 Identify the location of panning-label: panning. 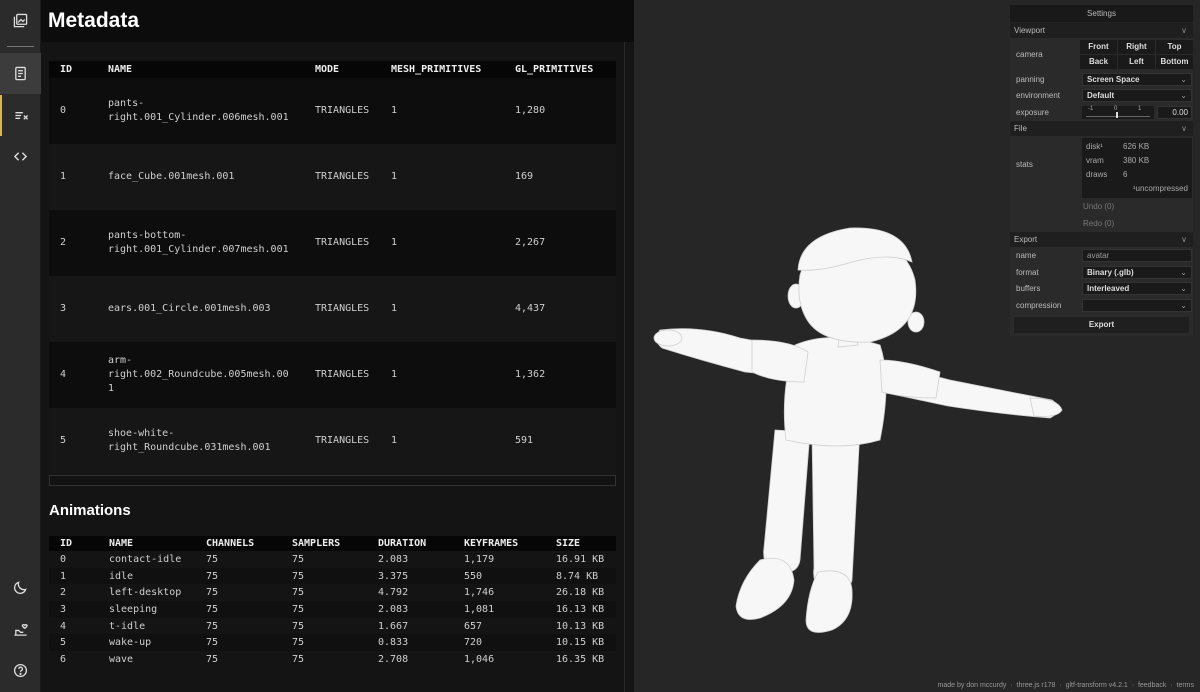
(1030, 79).